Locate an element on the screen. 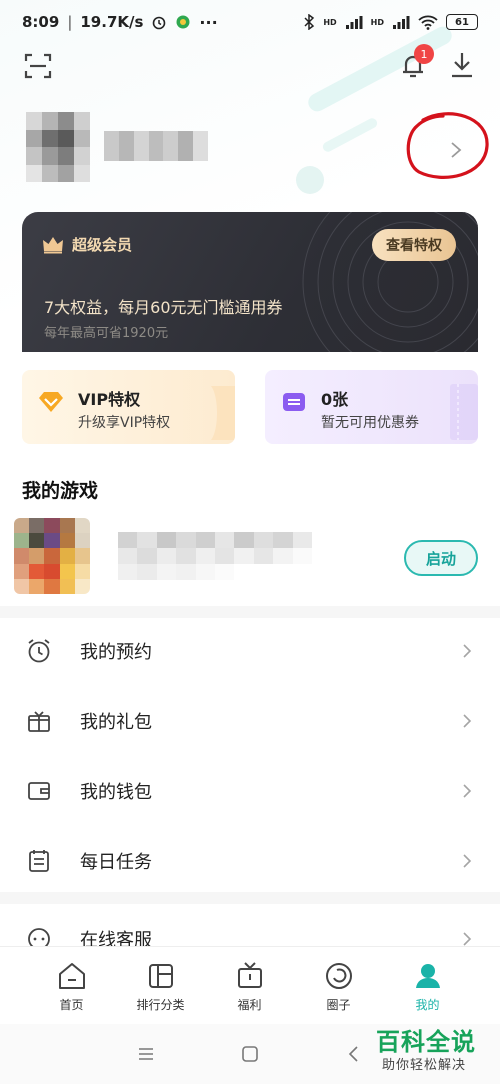 The height and width of the screenshot is (1084, 500). menu-item-wallet: 我的钱包 is located at coordinates (250, 791).